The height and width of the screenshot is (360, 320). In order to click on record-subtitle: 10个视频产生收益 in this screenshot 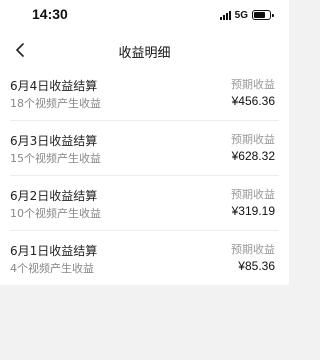, I will do `click(55, 213)`.